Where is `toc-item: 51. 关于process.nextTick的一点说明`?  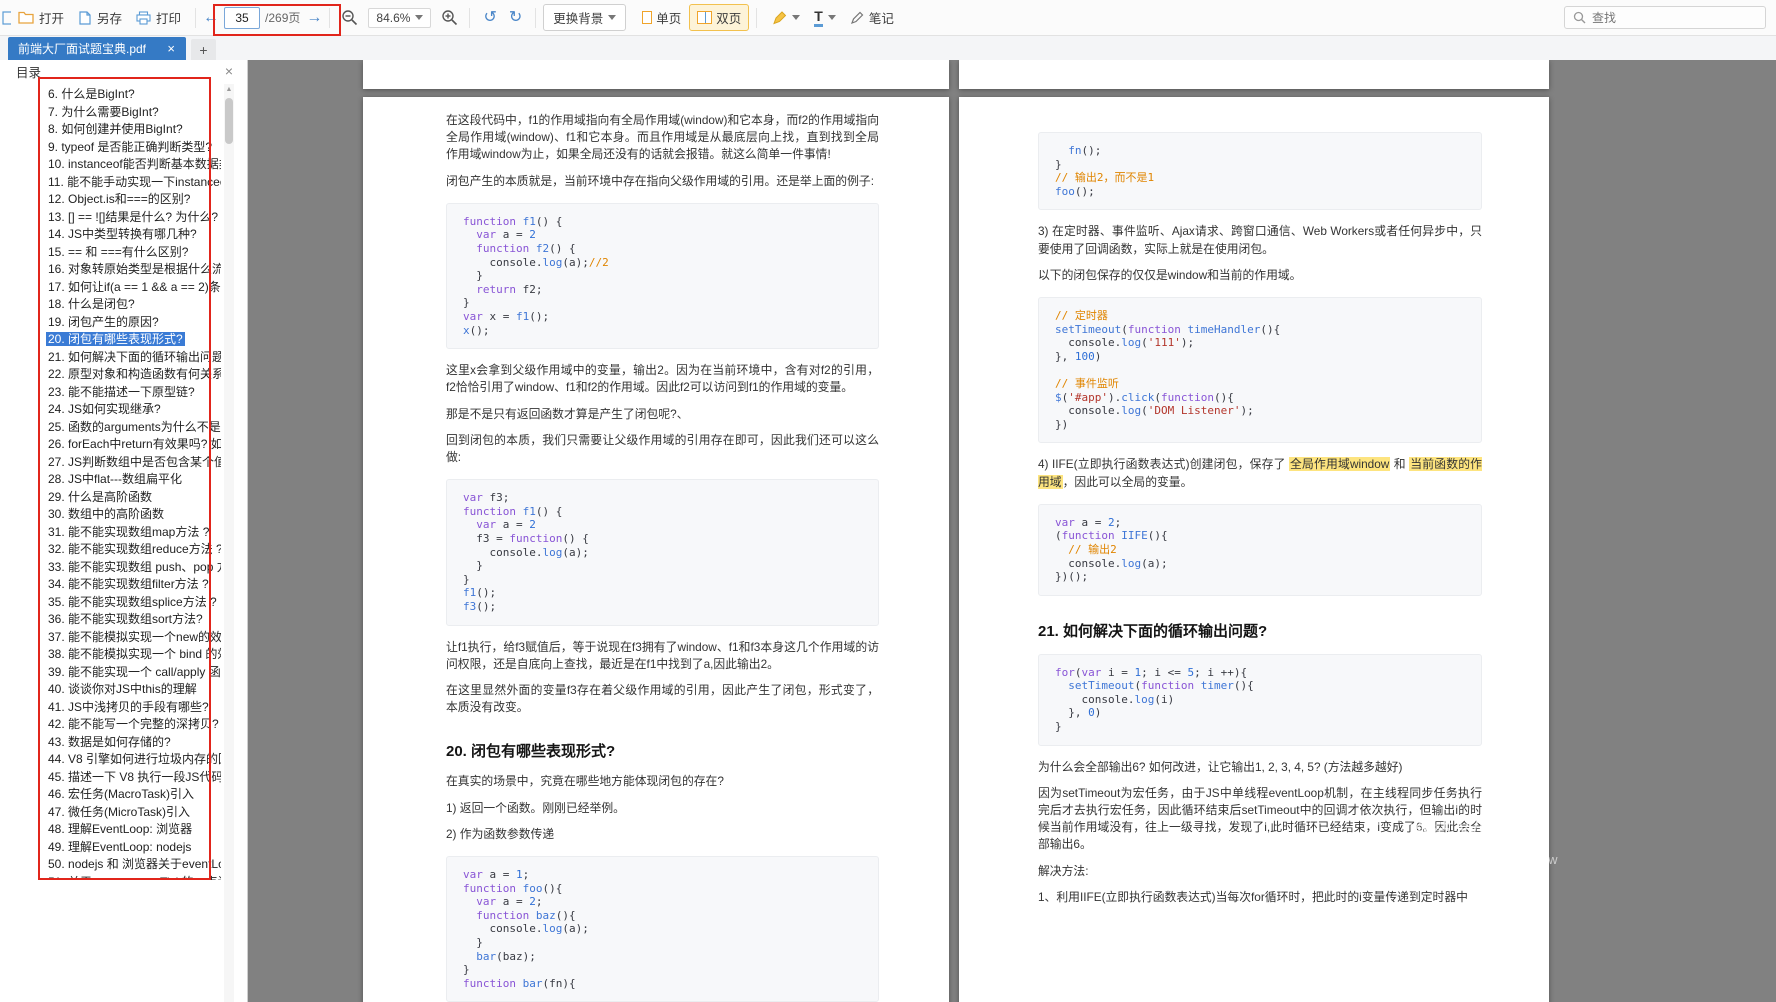 toc-item: 51. 关于process.nextTick的一点说明 is located at coordinates (133, 877).